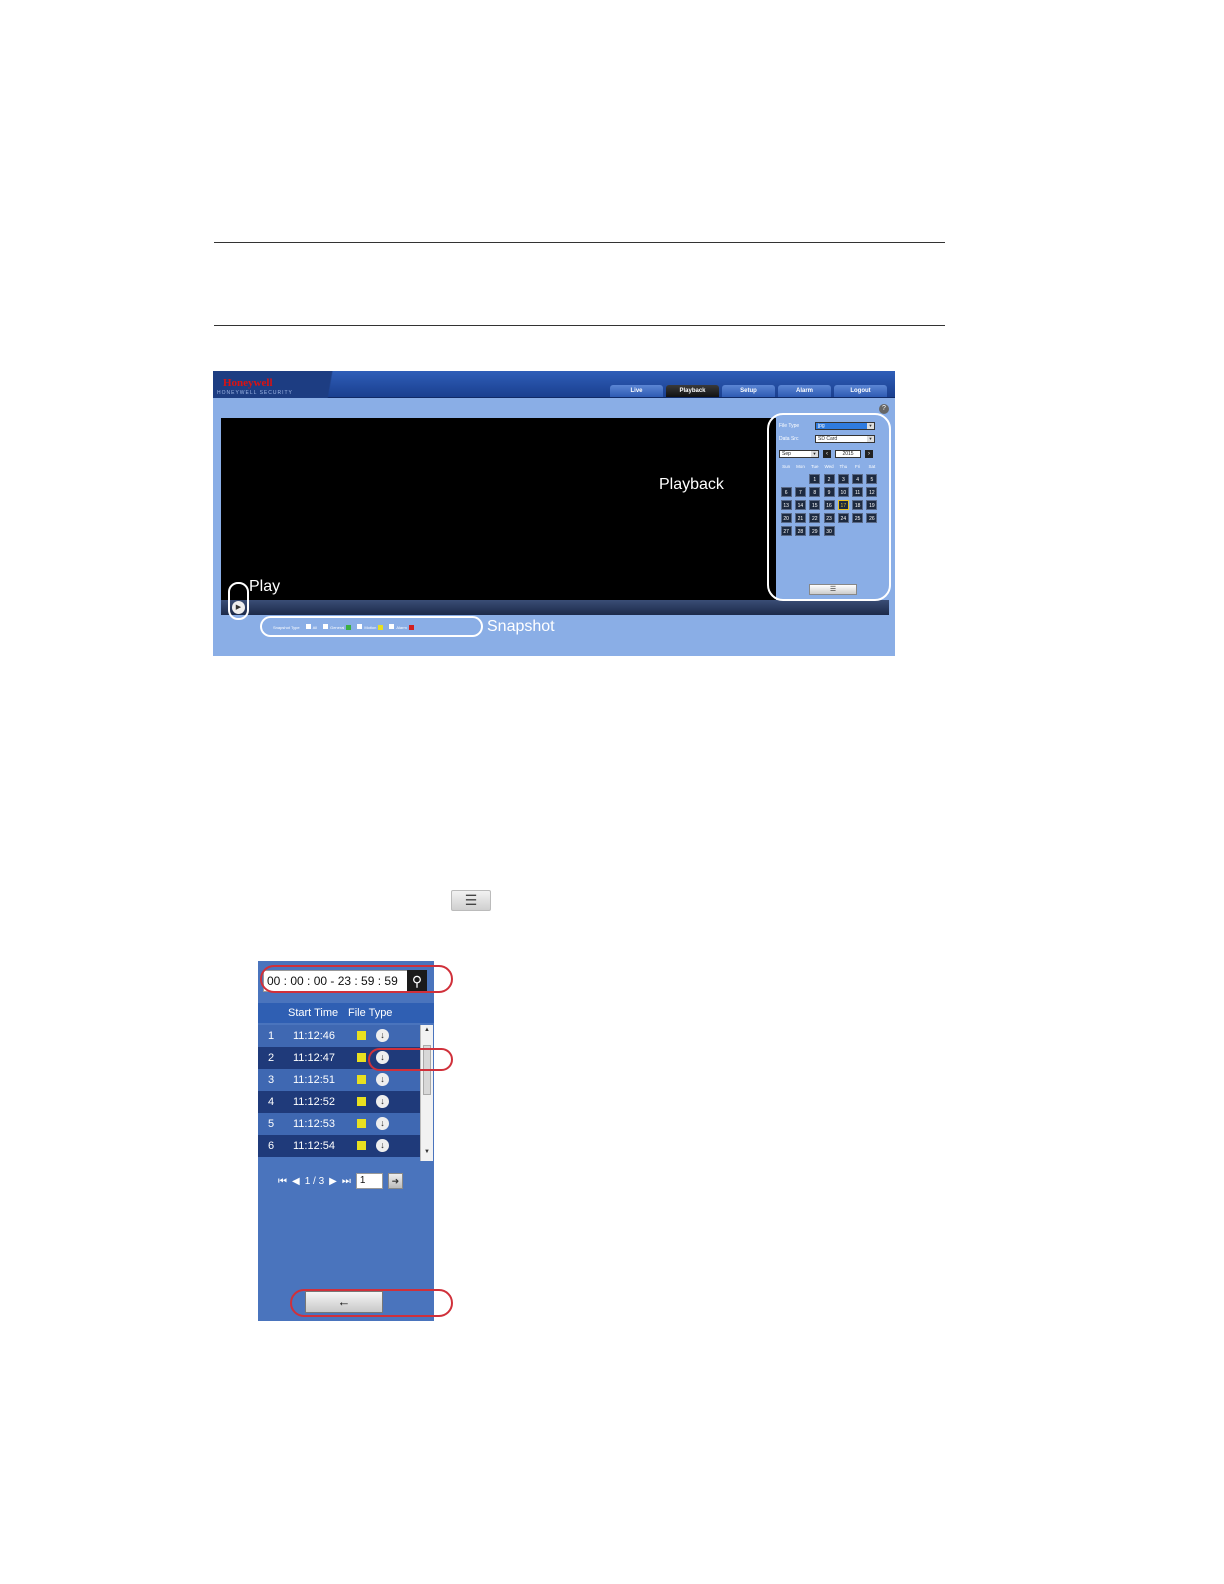  I want to click on time-range-highlight, so click(356, 979).